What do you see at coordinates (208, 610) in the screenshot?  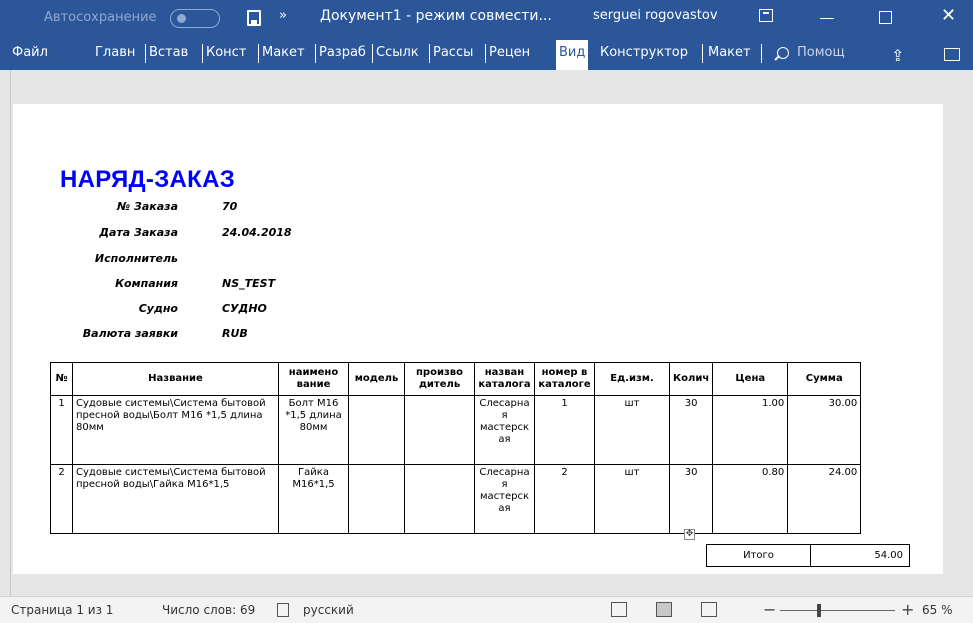 I see `word-count: Число слов: 69` at bounding box center [208, 610].